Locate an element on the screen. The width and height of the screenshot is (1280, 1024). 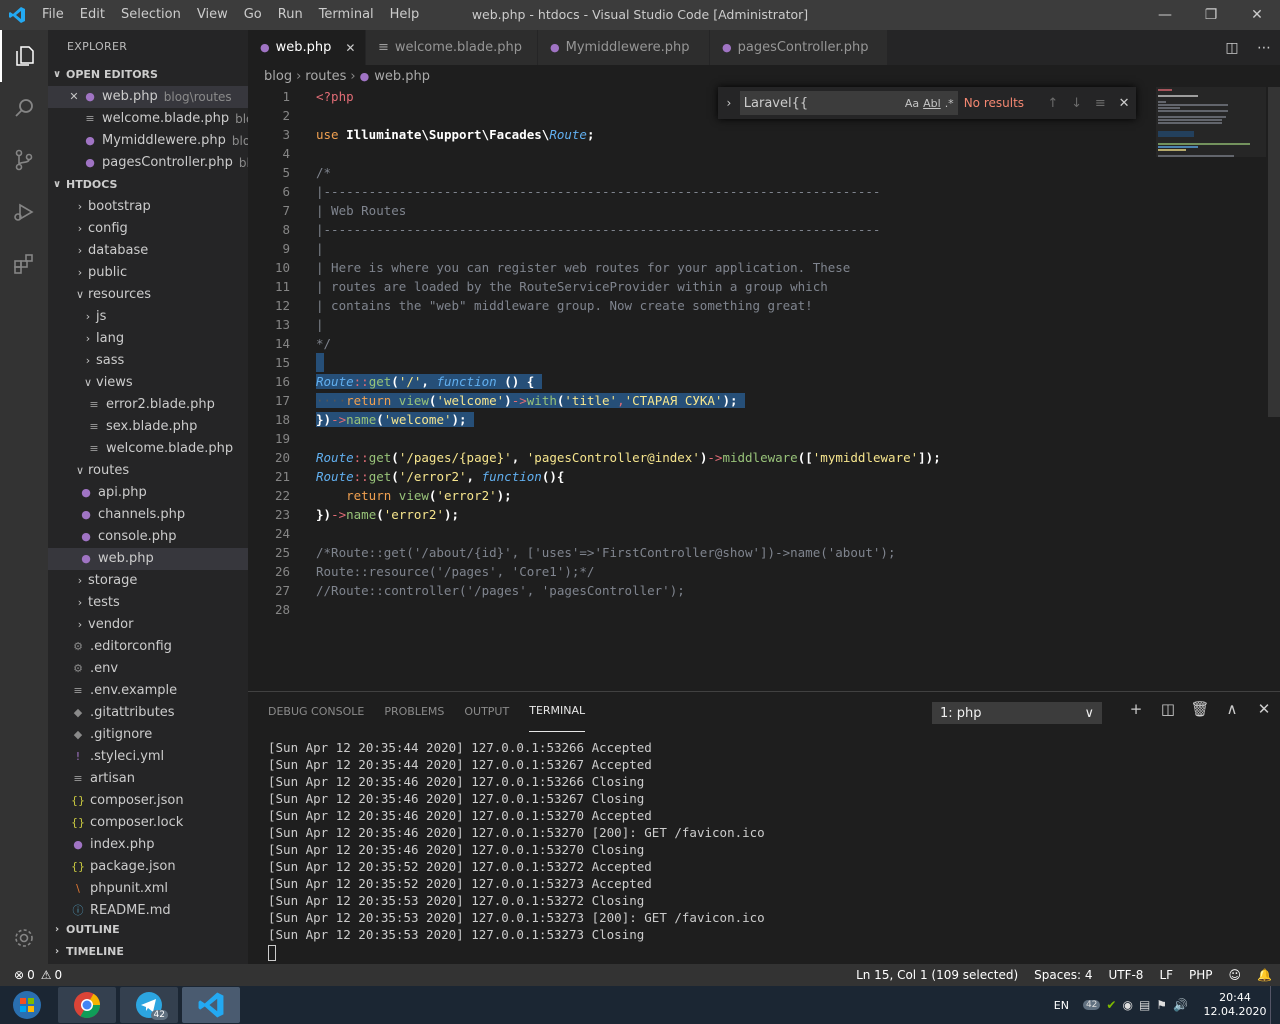
tab-web-php: ● web.php ✕ is located at coordinates (307, 47).